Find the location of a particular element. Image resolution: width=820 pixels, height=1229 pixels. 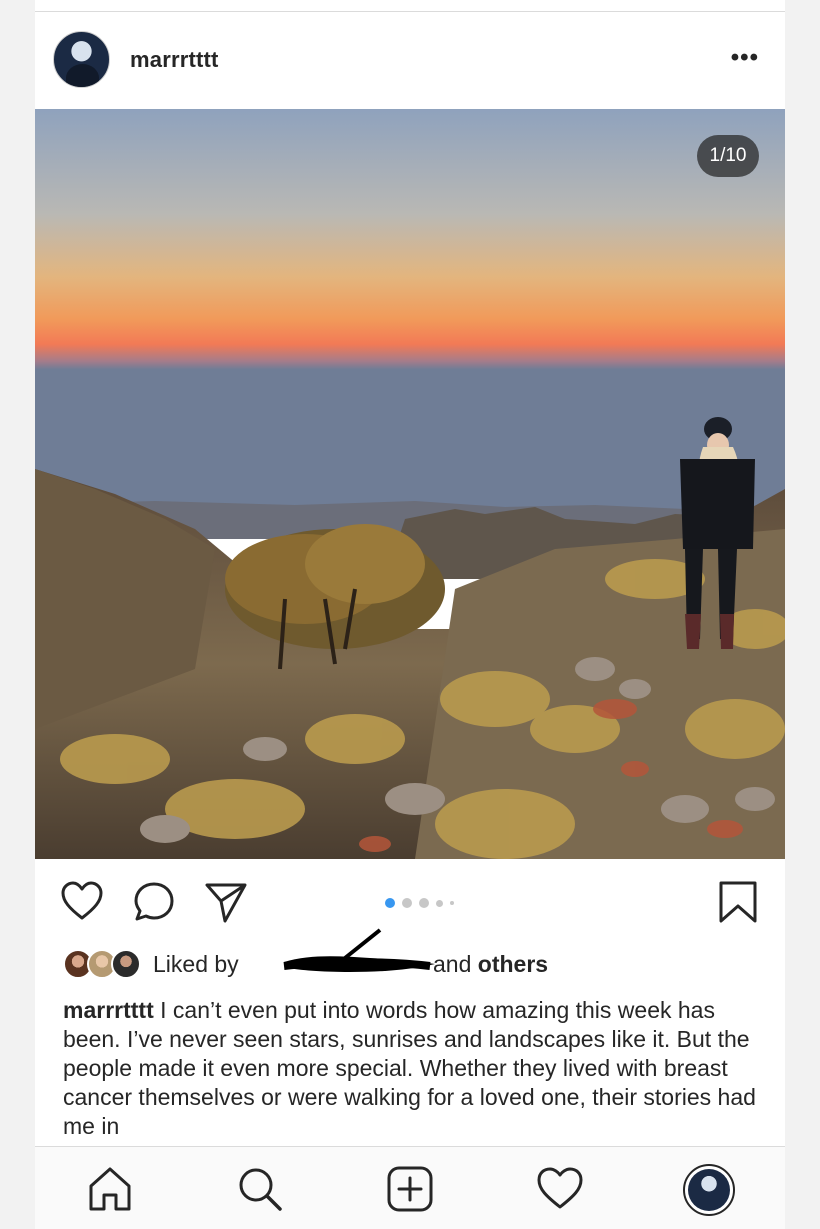

send-icon is located at coordinates (226, 902).